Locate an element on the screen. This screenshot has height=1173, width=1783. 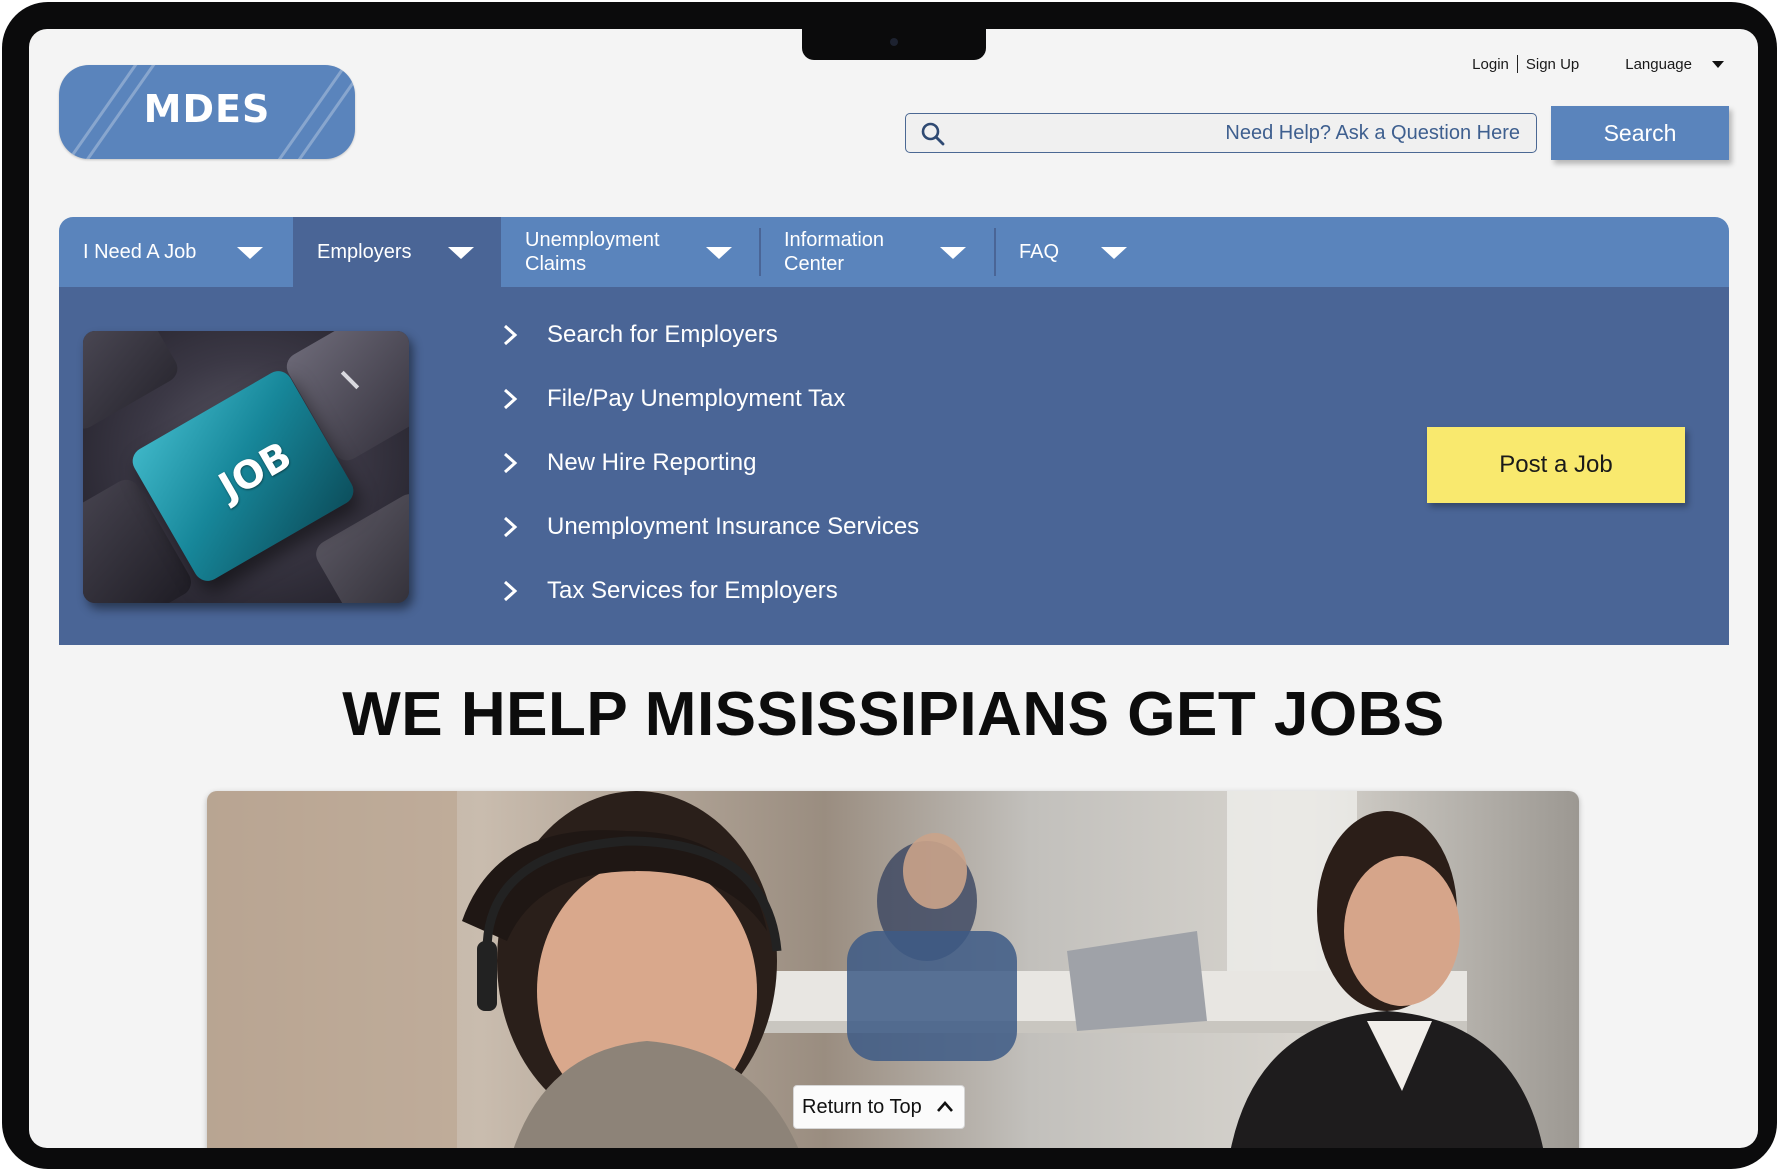
language-selector: Language is located at coordinates (1674, 64).